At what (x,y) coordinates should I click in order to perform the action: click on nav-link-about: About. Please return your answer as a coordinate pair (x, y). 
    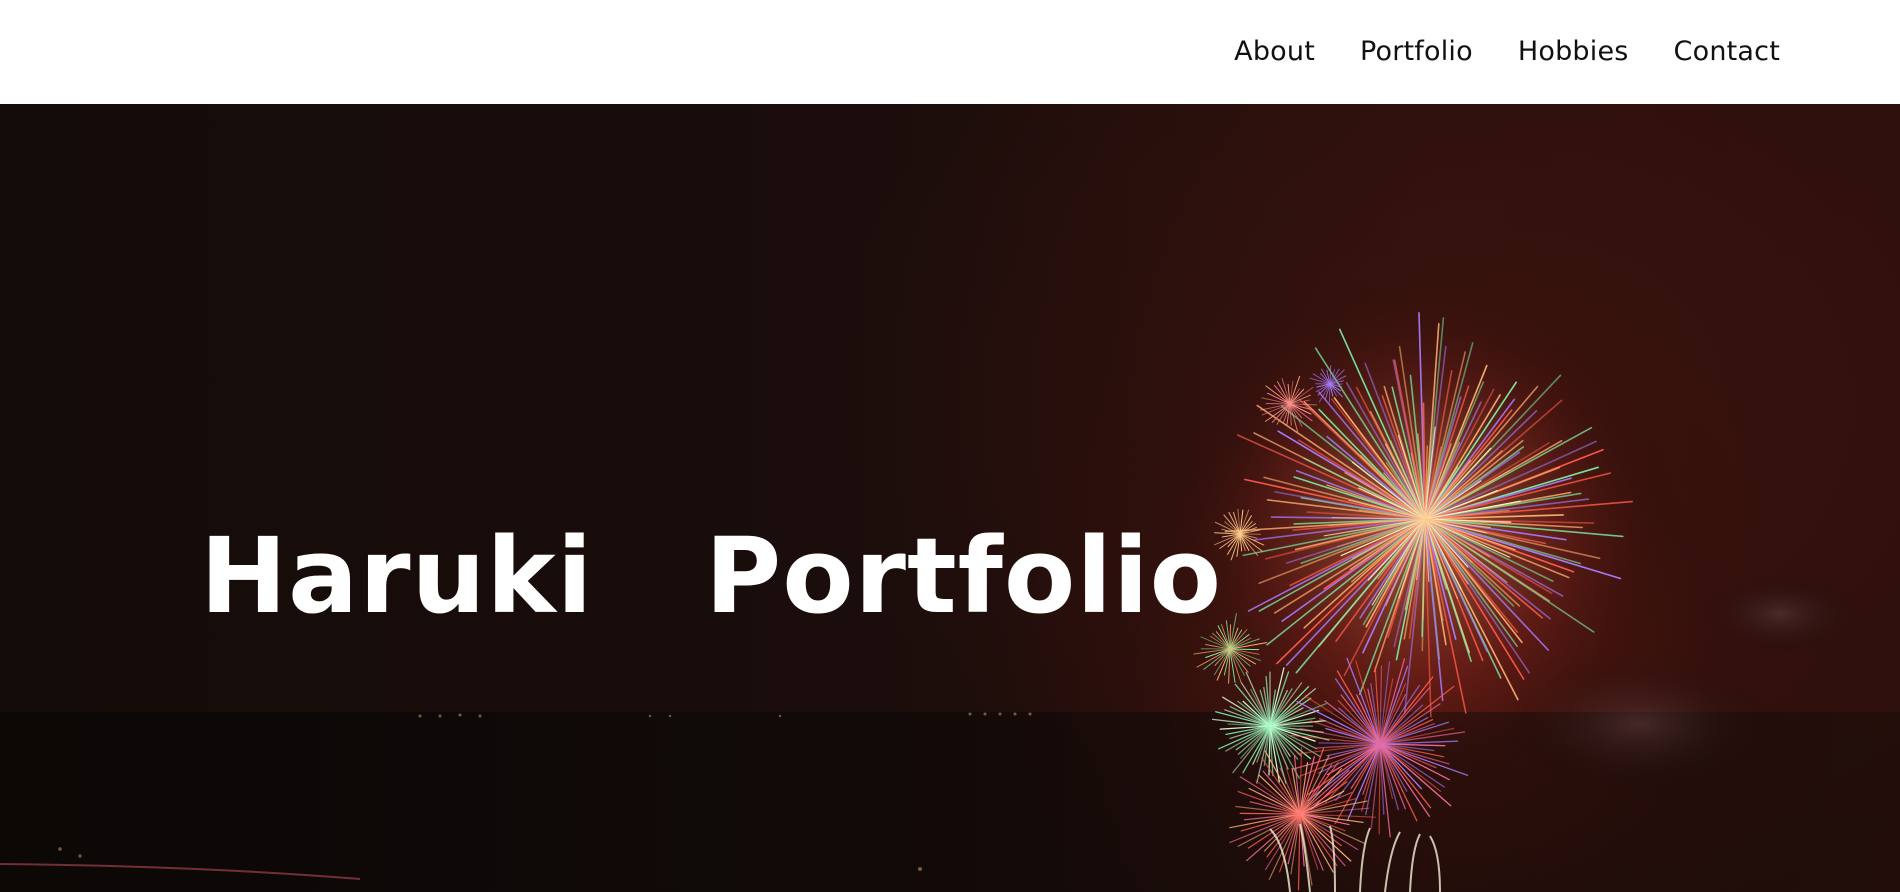
    Looking at the image, I should click on (1274, 51).